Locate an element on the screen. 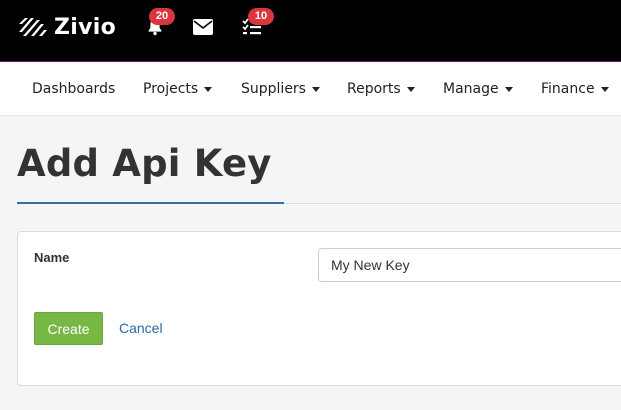 This screenshot has height=410, width=621. nav-manage: Manage is located at coordinates (478, 89).